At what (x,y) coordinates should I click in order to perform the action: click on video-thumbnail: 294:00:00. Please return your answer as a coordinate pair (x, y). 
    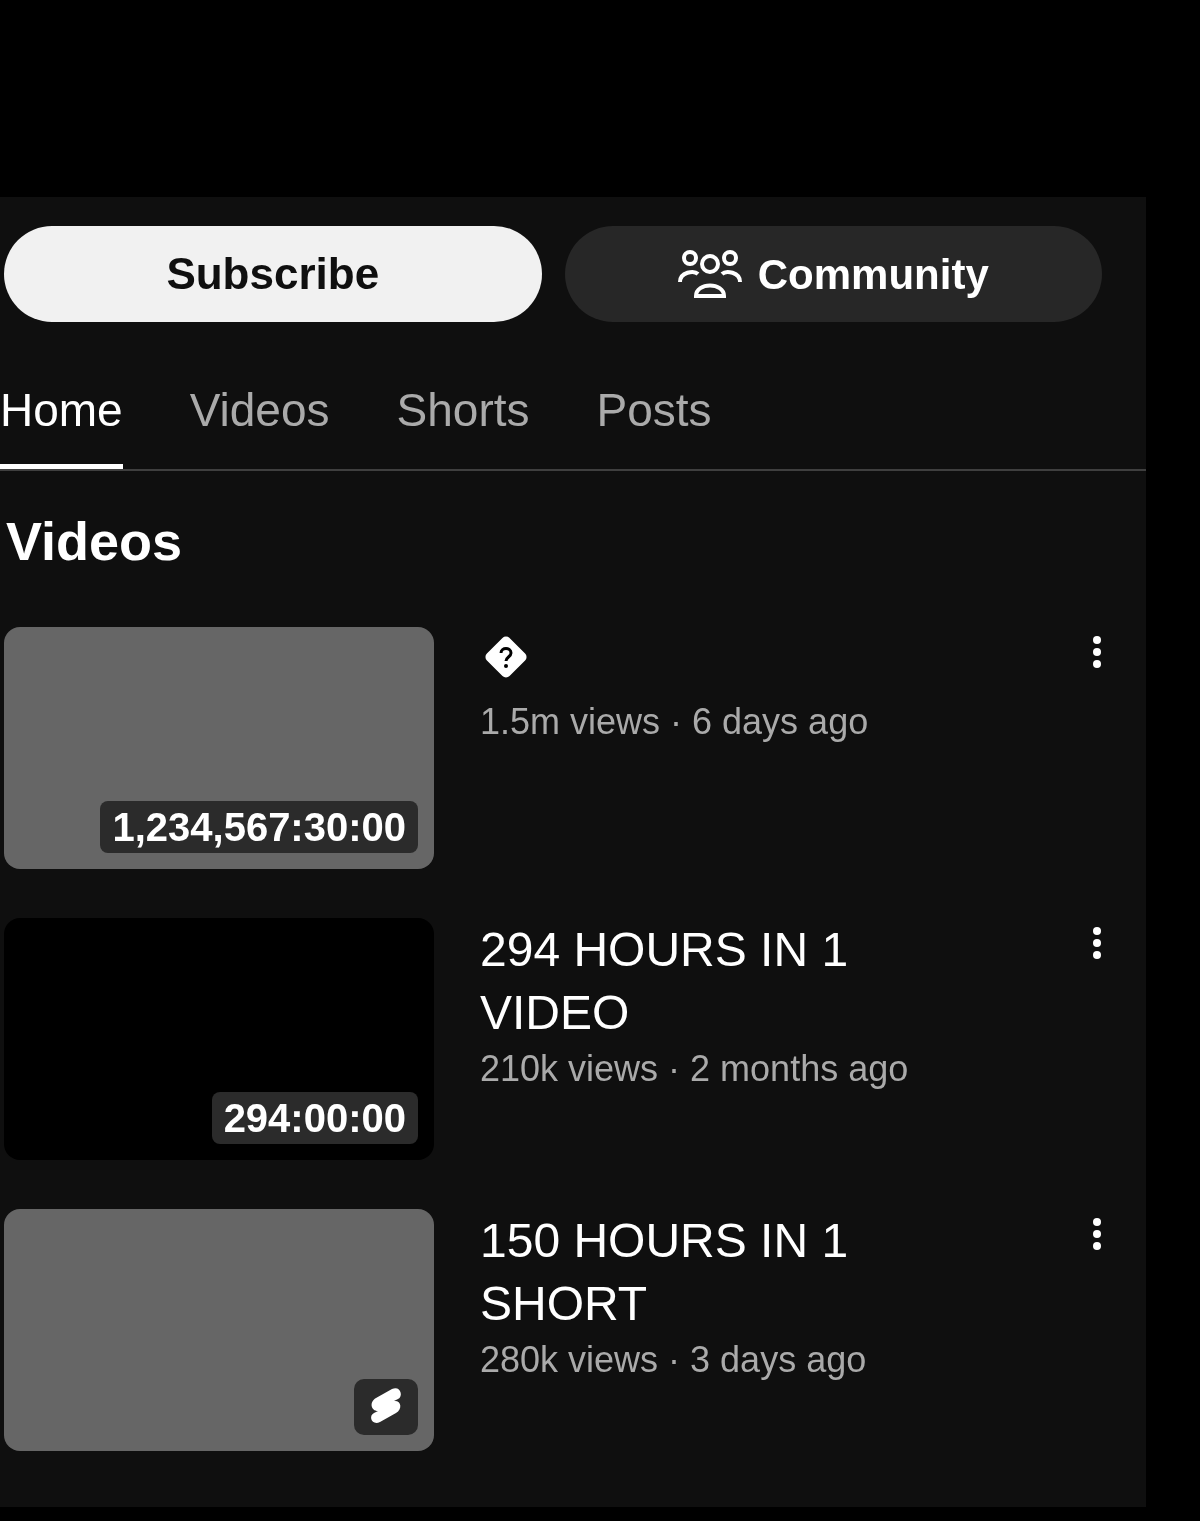
    Looking at the image, I should click on (219, 1039).